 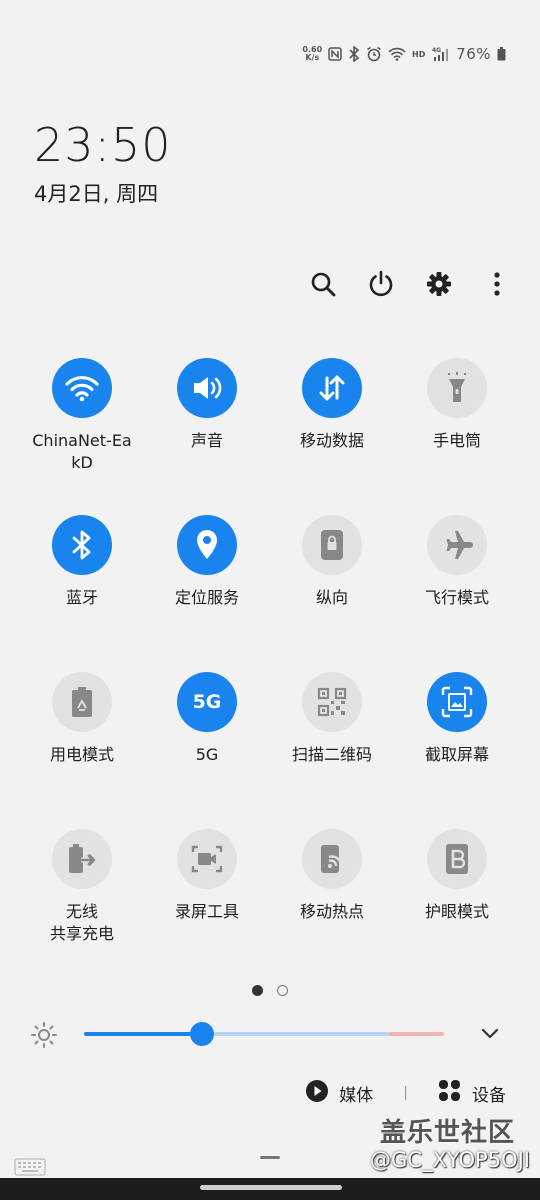 I want to click on power-icon, so click(x=381, y=284).